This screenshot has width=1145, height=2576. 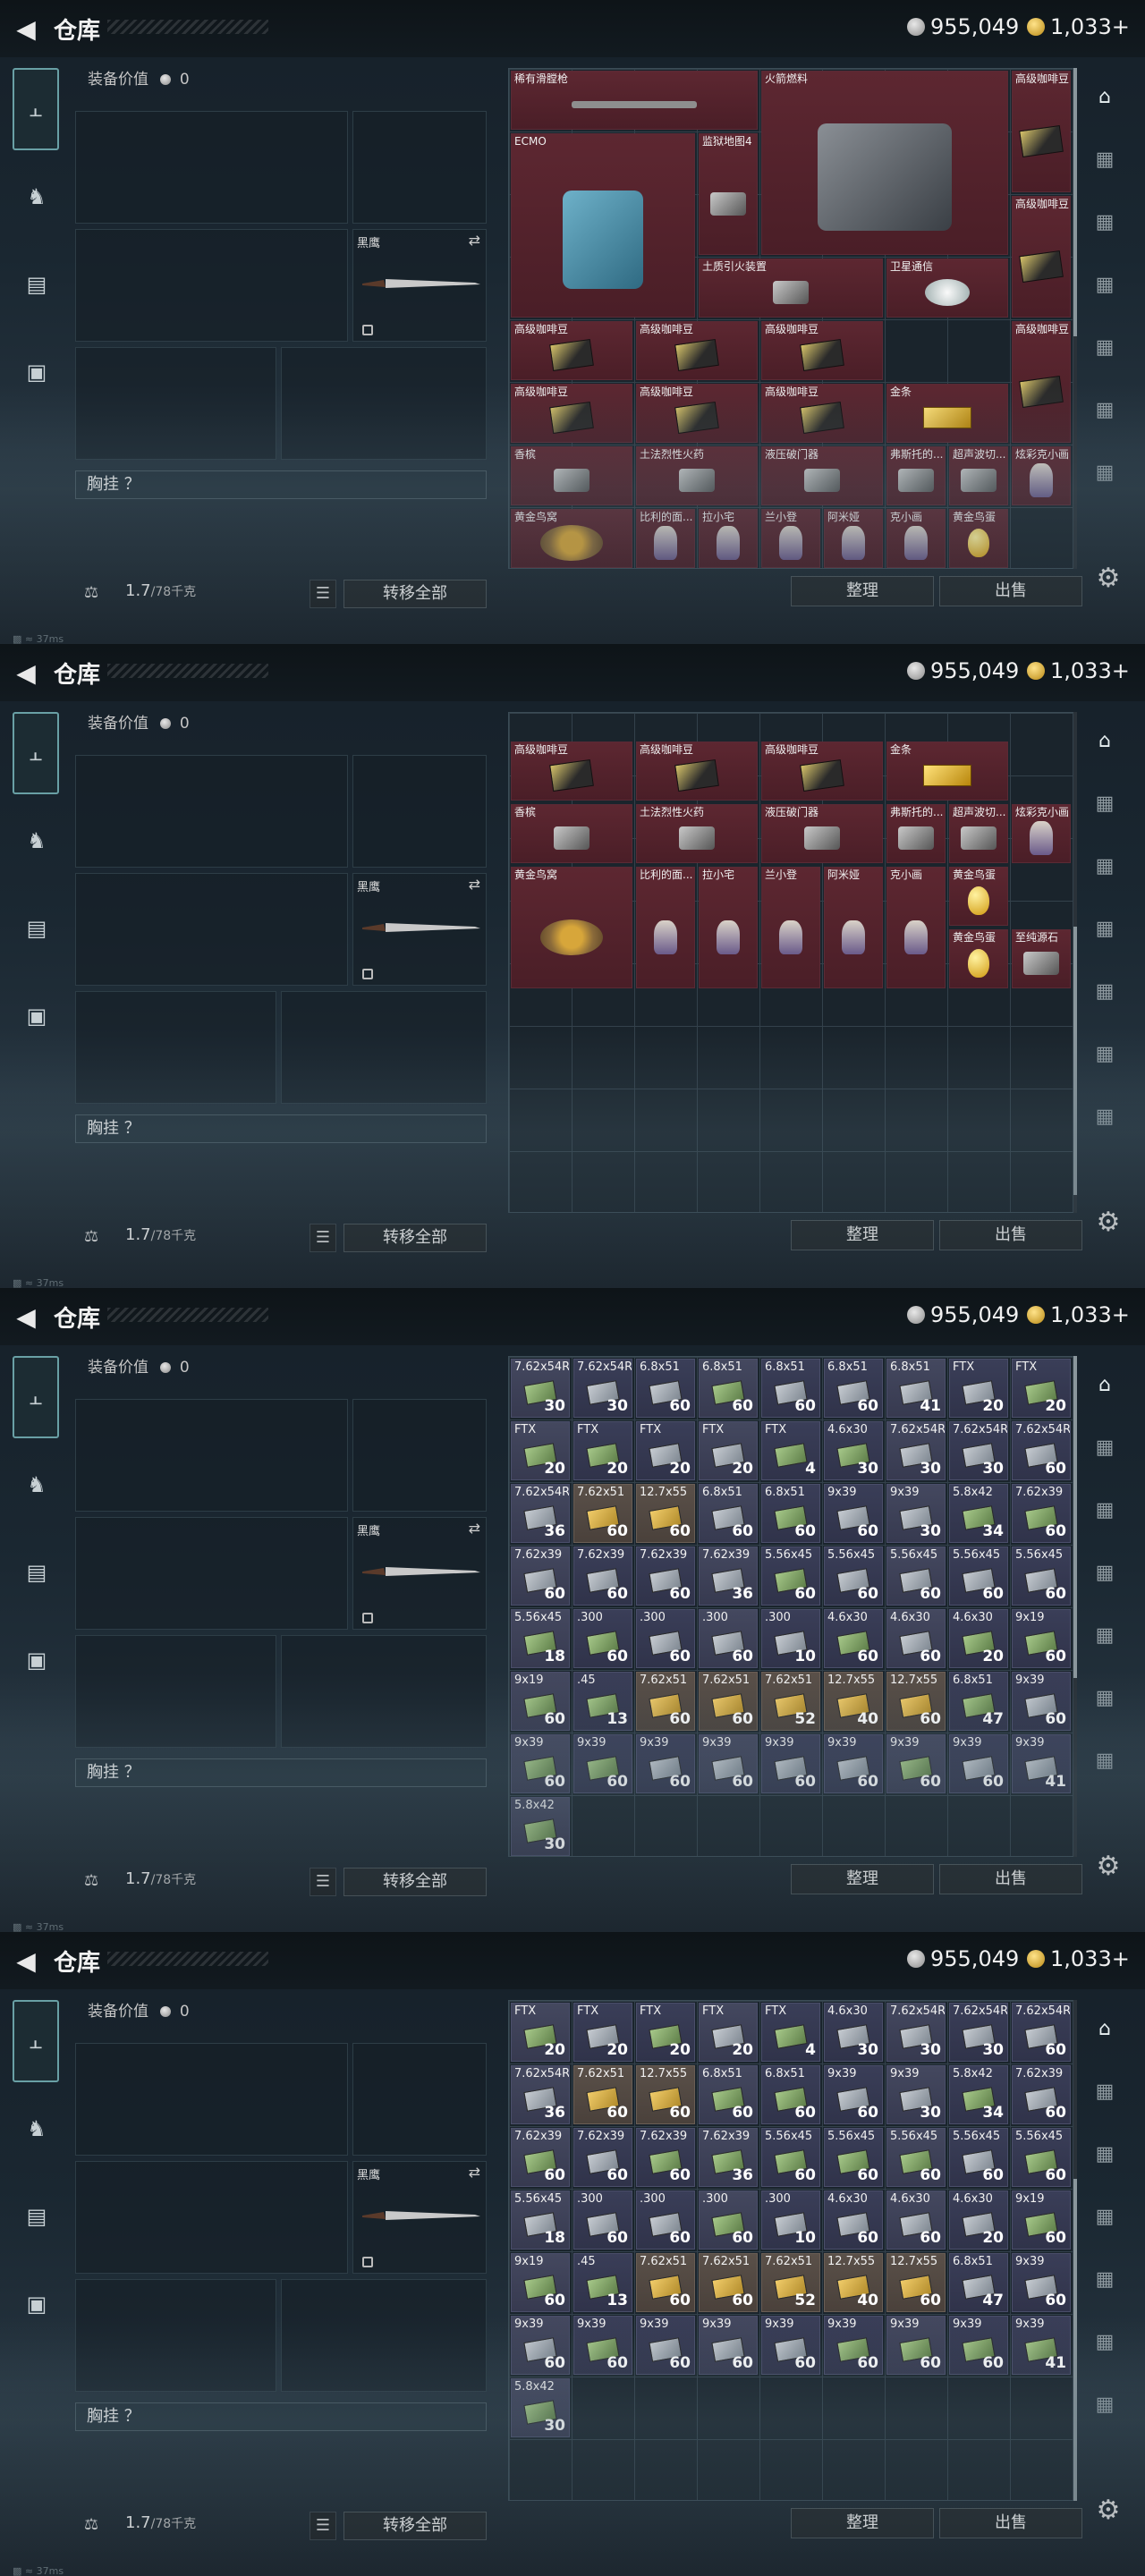 I want to click on stash-item: 高级咖啡豆, so click(x=1041, y=257).